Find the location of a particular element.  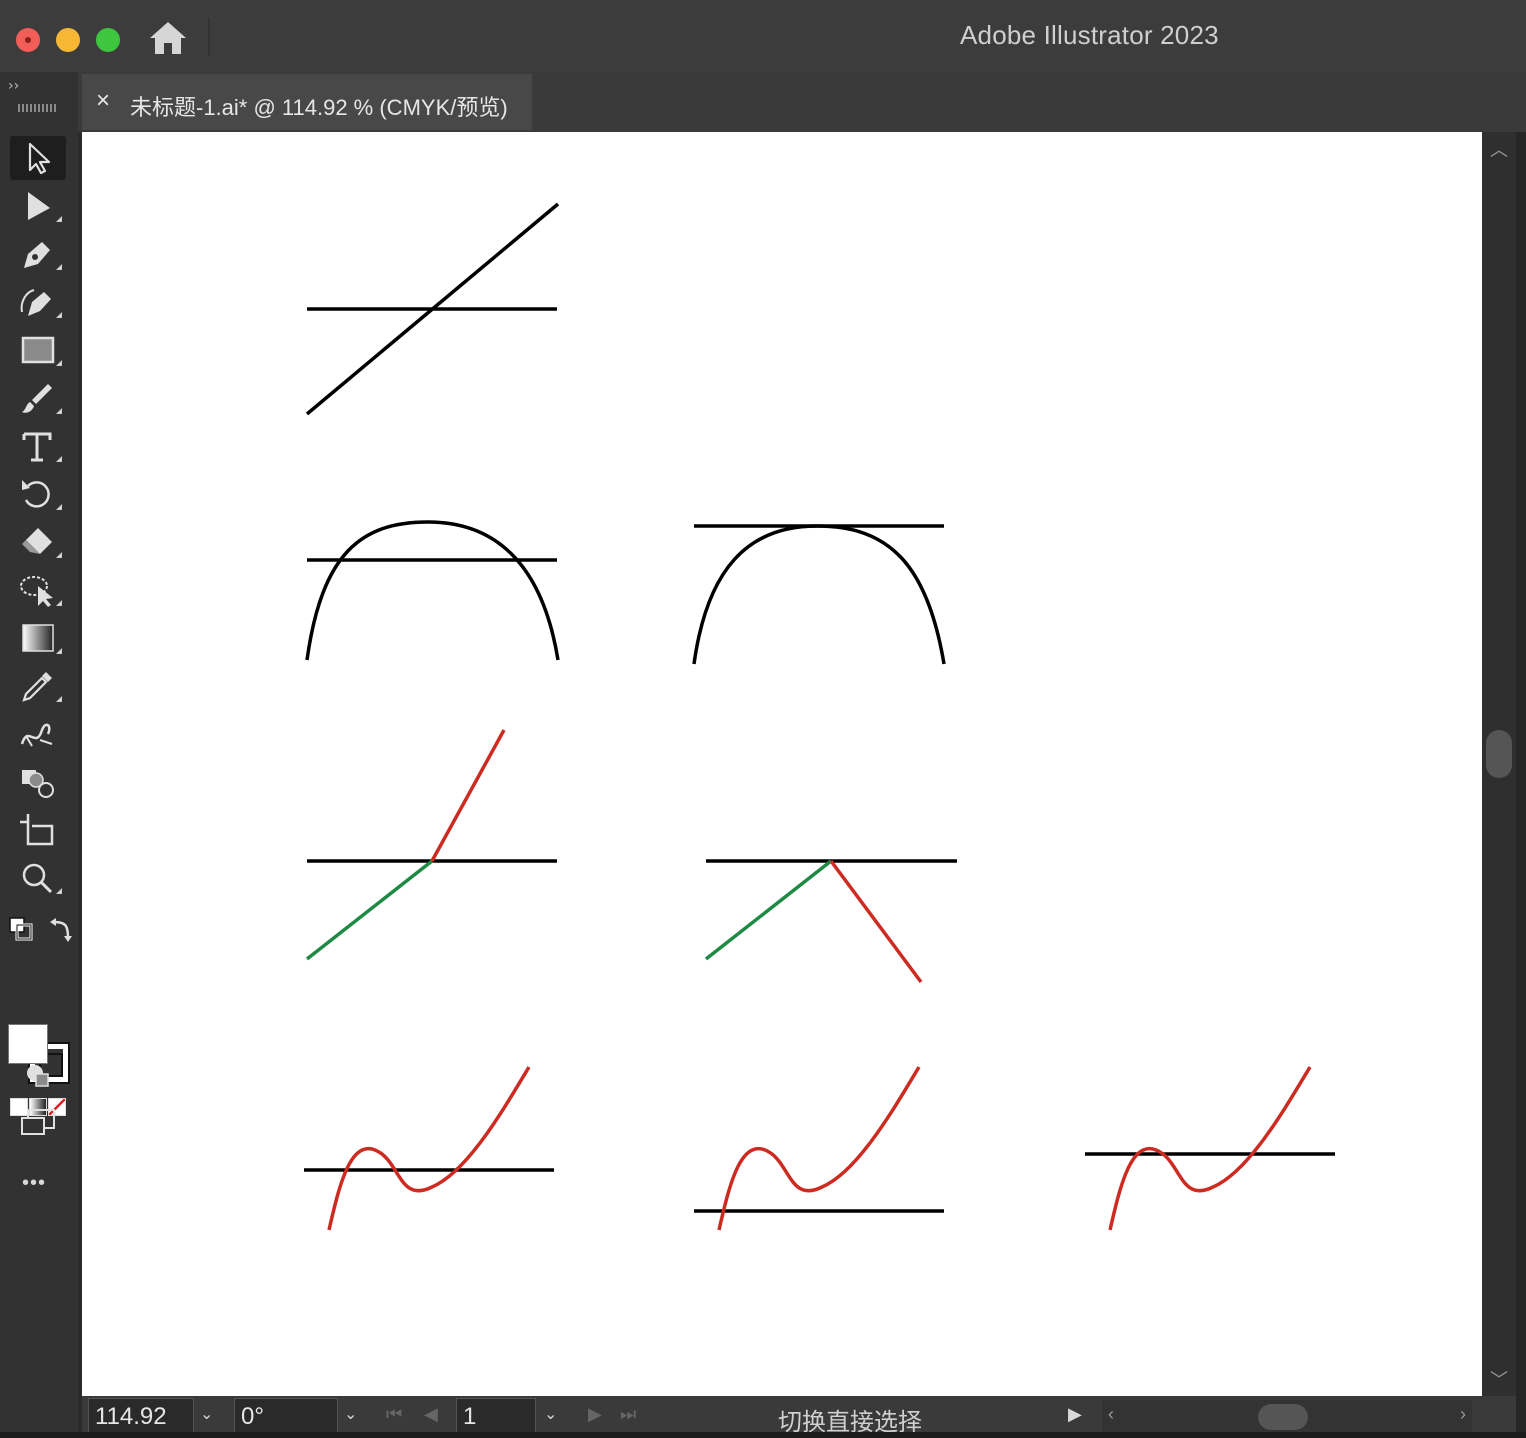

selection-tool is located at coordinates (38, 158).